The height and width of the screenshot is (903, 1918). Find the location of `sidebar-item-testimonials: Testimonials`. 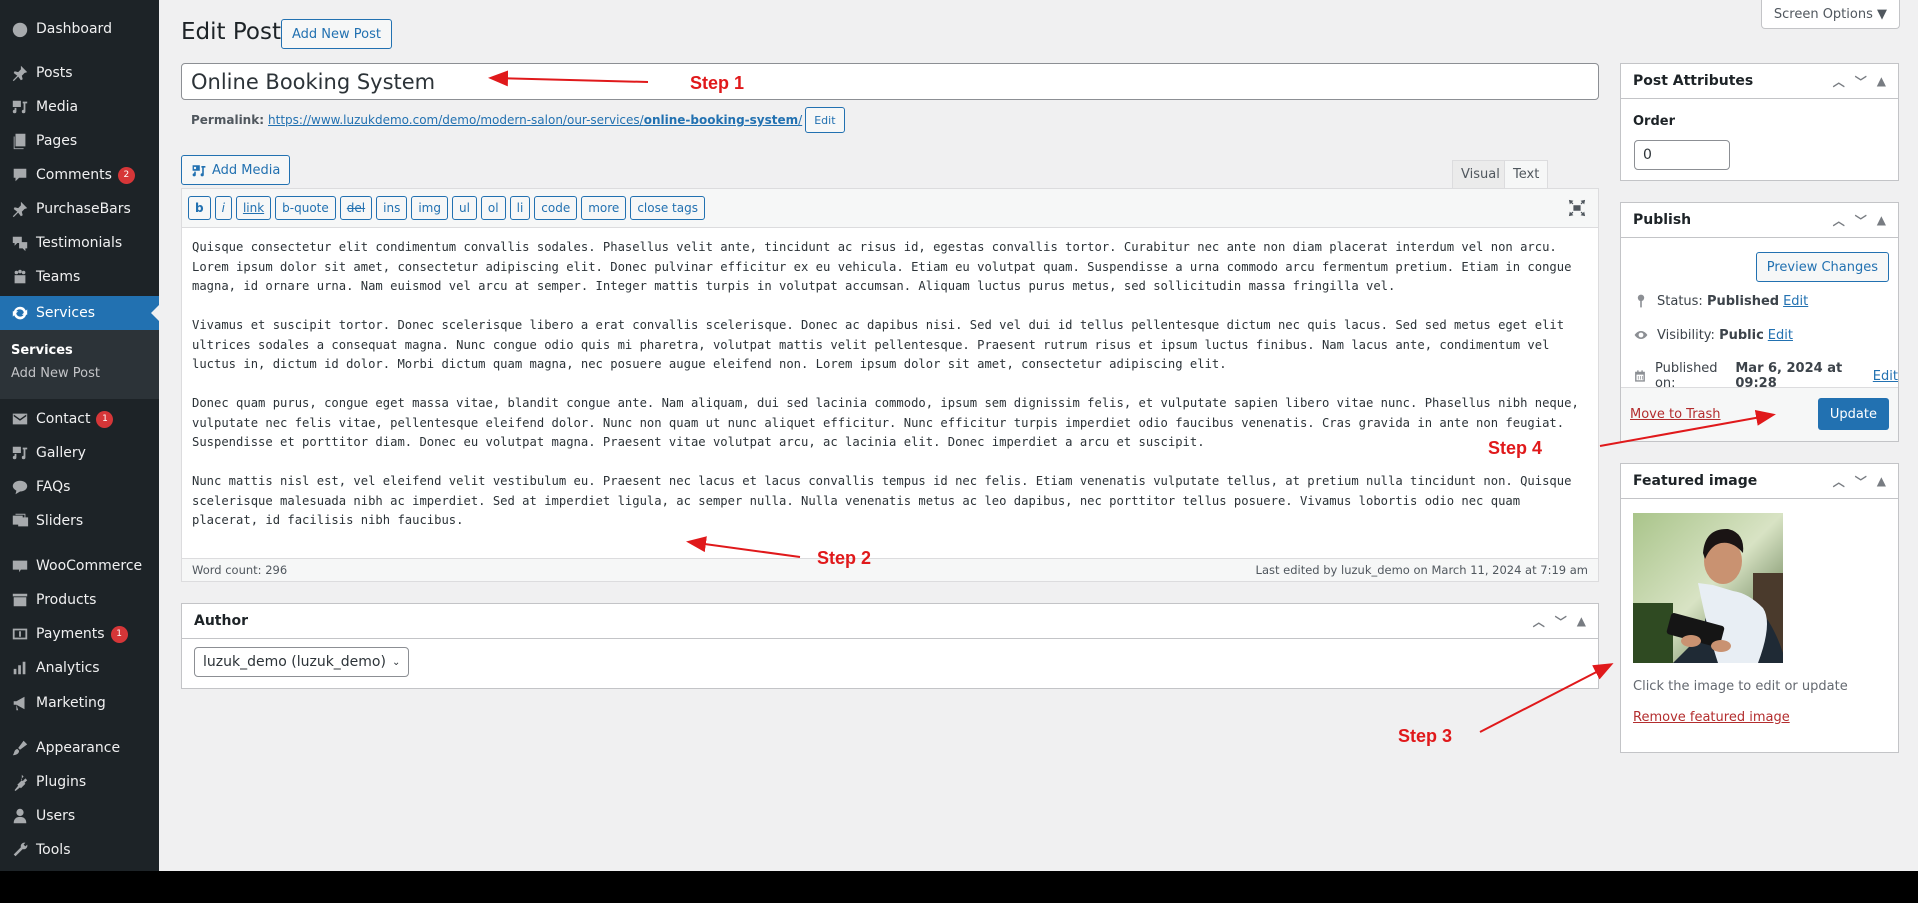

sidebar-item-testimonials: Testimonials is located at coordinates (79, 243).